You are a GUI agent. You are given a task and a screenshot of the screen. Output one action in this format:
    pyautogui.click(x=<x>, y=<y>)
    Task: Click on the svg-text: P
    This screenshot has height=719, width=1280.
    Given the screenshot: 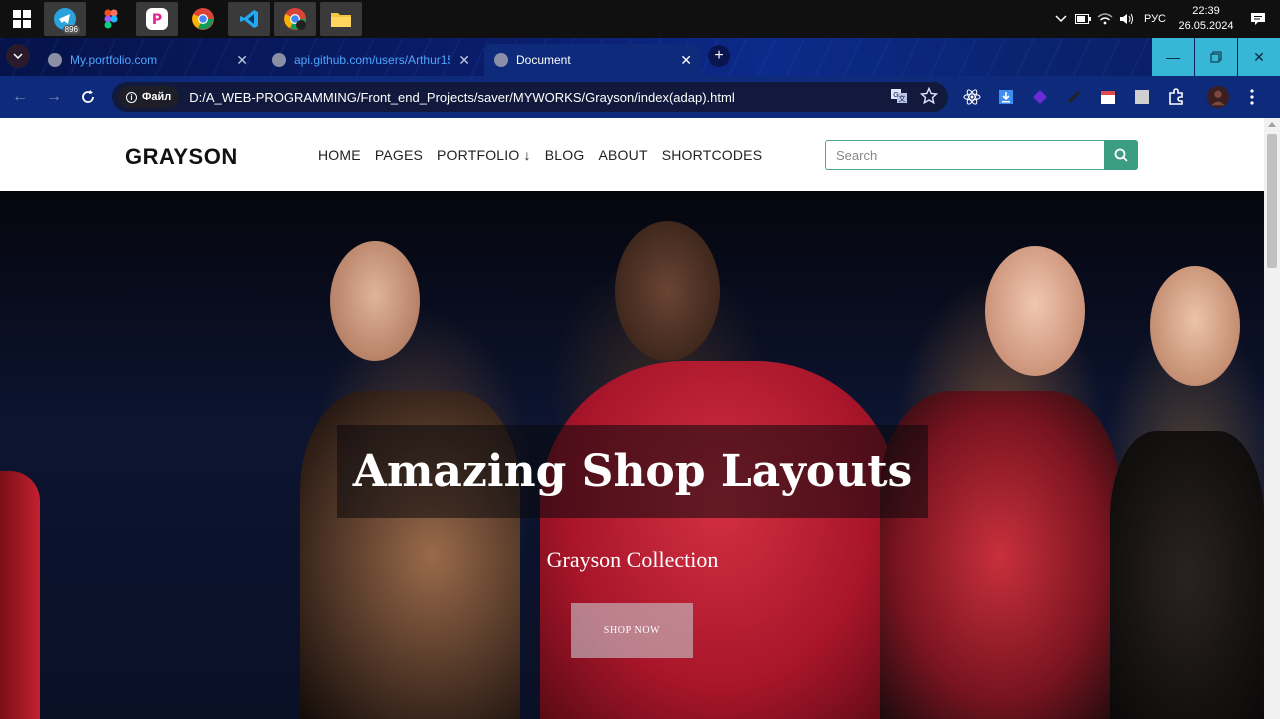 What is the action you would take?
    pyautogui.click(x=157, y=20)
    